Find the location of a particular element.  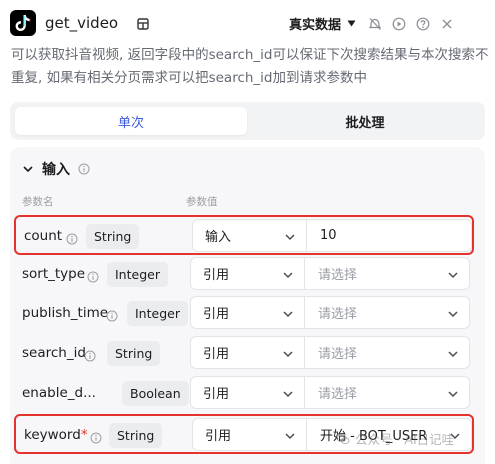

tool-name: get_video is located at coordinates (82, 23).